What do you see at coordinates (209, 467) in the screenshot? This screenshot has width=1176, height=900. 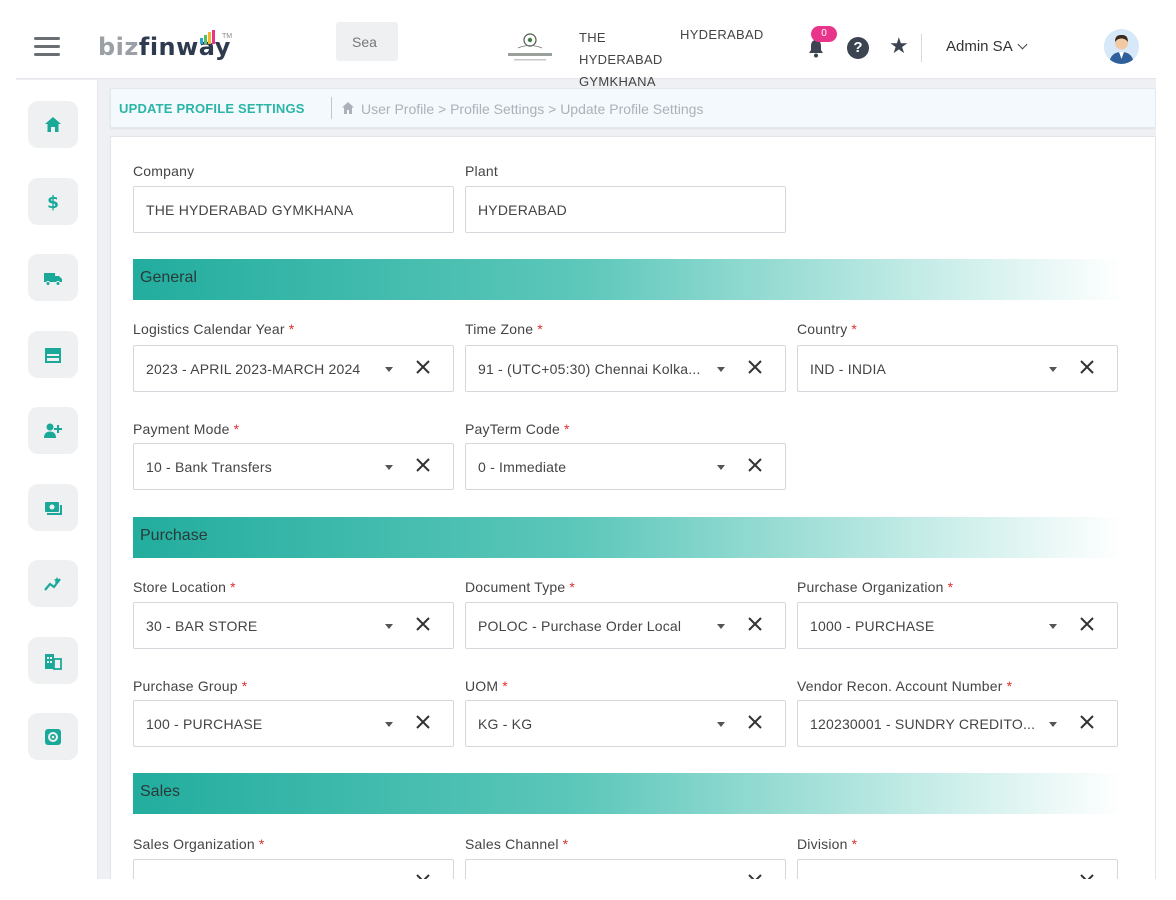 I see `payment-mode-value: 10 - Bank Transfers` at bounding box center [209, 467].